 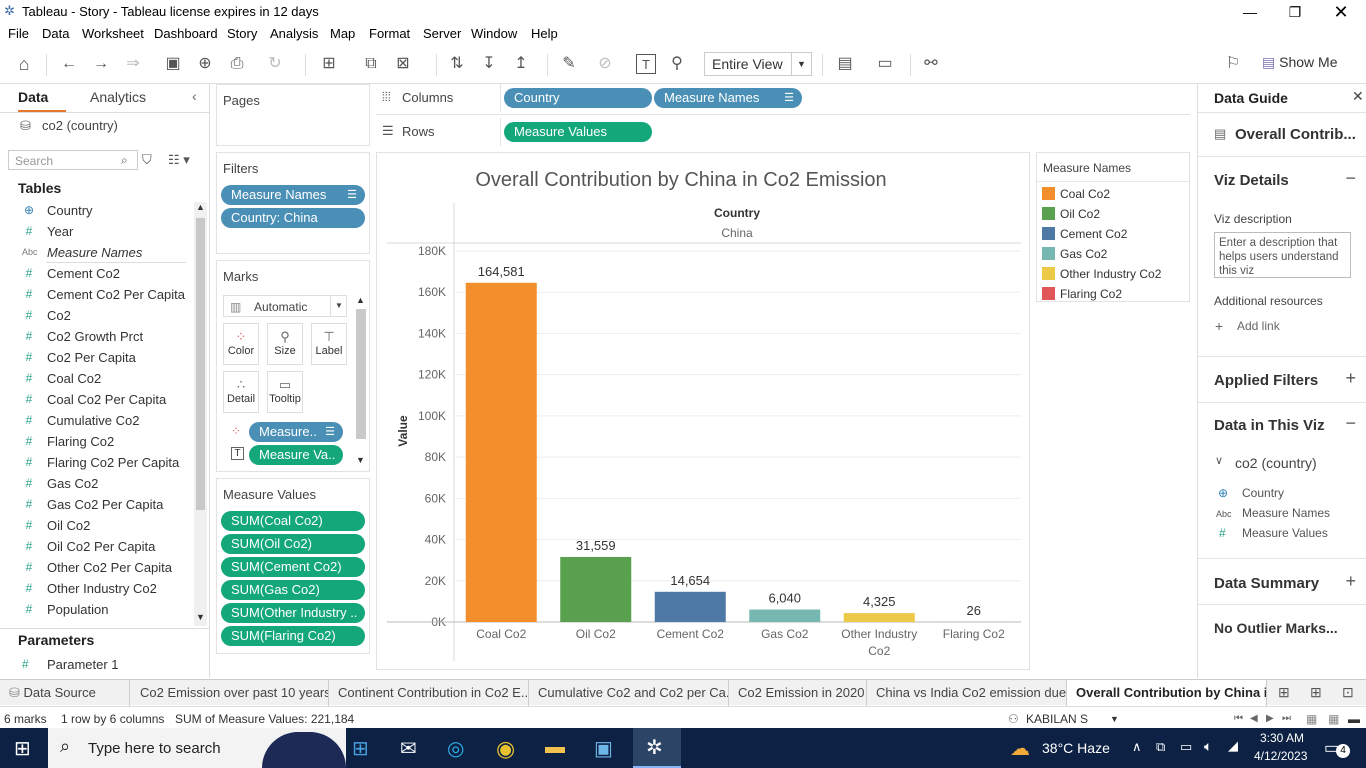 I want to click on restore-icon: ❐, so click(x=1295, y=12).